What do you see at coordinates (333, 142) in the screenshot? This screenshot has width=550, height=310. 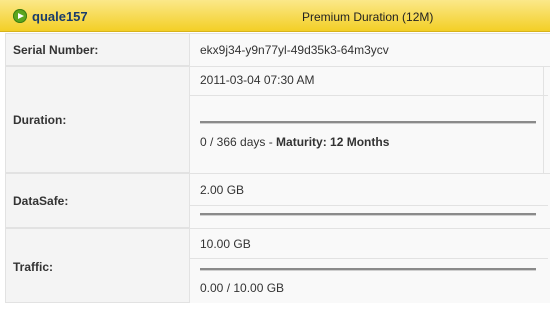 I see `duration-maturity: Maturity: 12 Months` at bounding box center [333, 142].